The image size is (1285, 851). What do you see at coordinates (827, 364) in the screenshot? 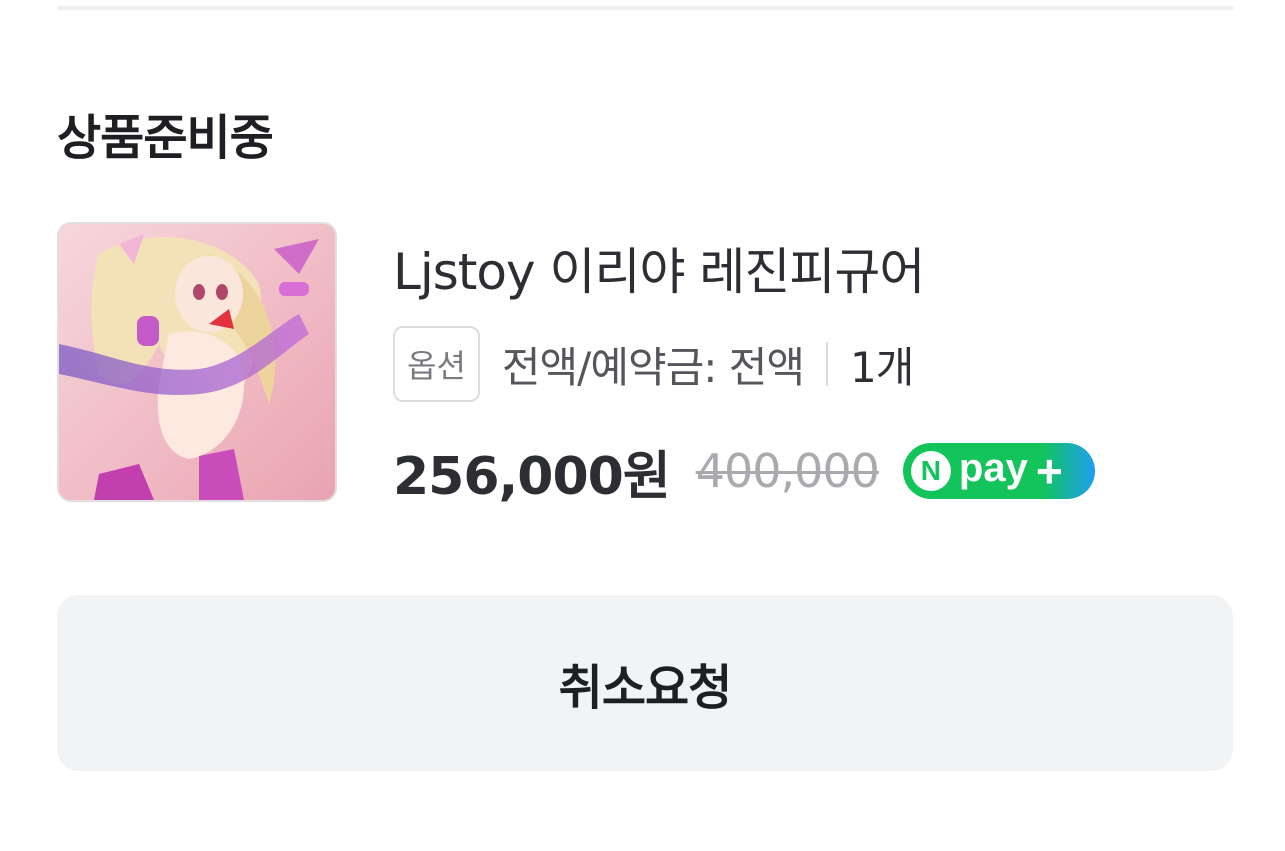
I see `option-separator` at bounding box center [827, 364].